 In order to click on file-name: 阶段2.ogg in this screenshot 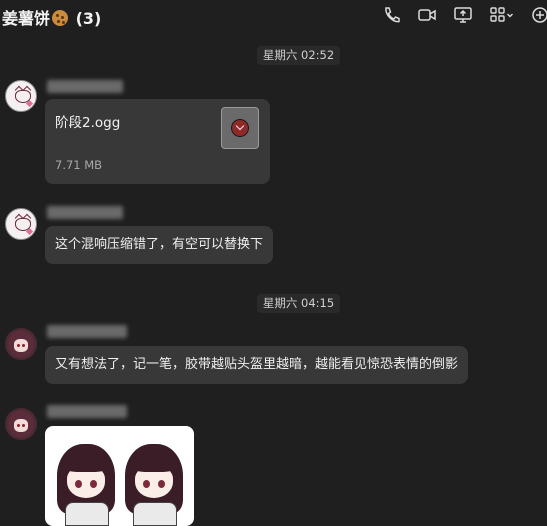, I will do `click(88, 123)`.